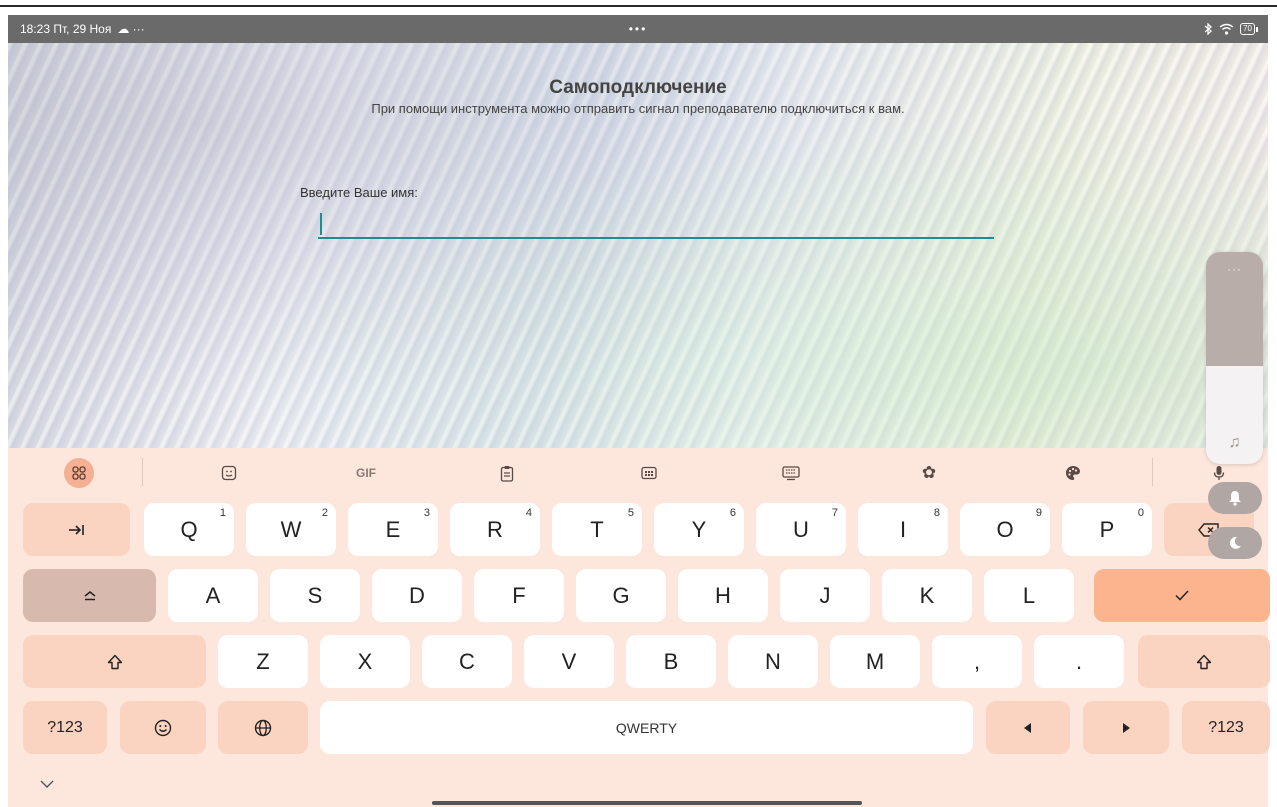 The height and width of the screenshot is (807, 1277). Describe the element at coordinates (1182, 595) in the screenshot. I see `enter-key` at that location.